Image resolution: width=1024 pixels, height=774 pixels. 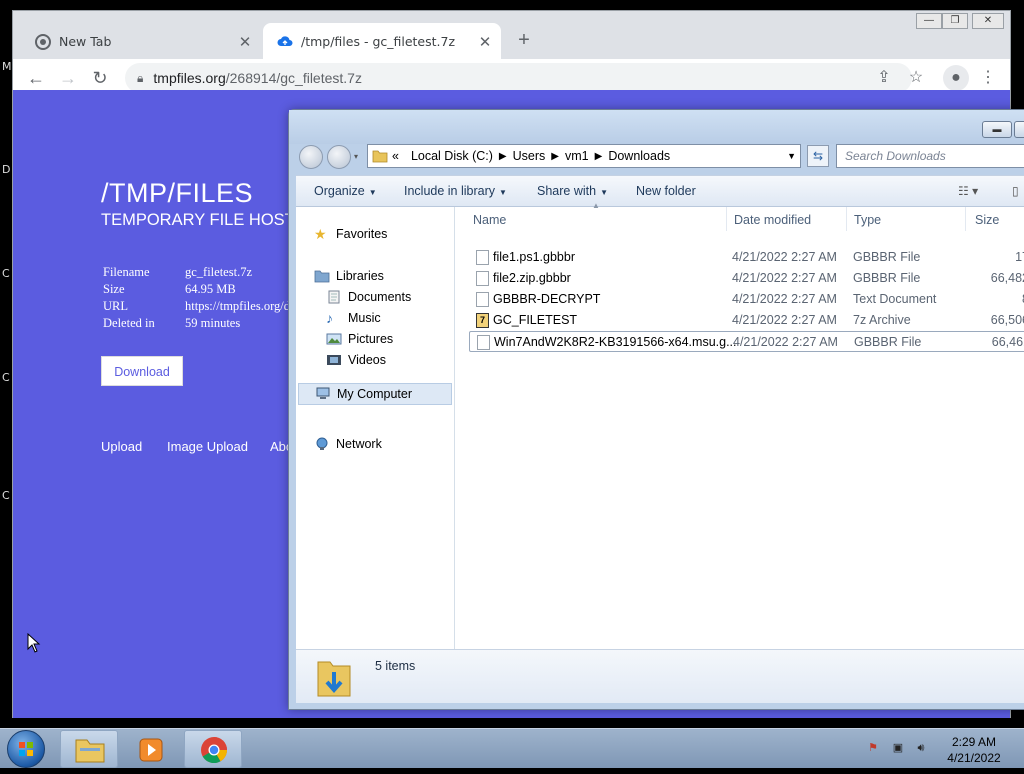 What do you see at coordinates (26, 749) in the screenshot?
I see `start-button` at bounding box center [26, 749].